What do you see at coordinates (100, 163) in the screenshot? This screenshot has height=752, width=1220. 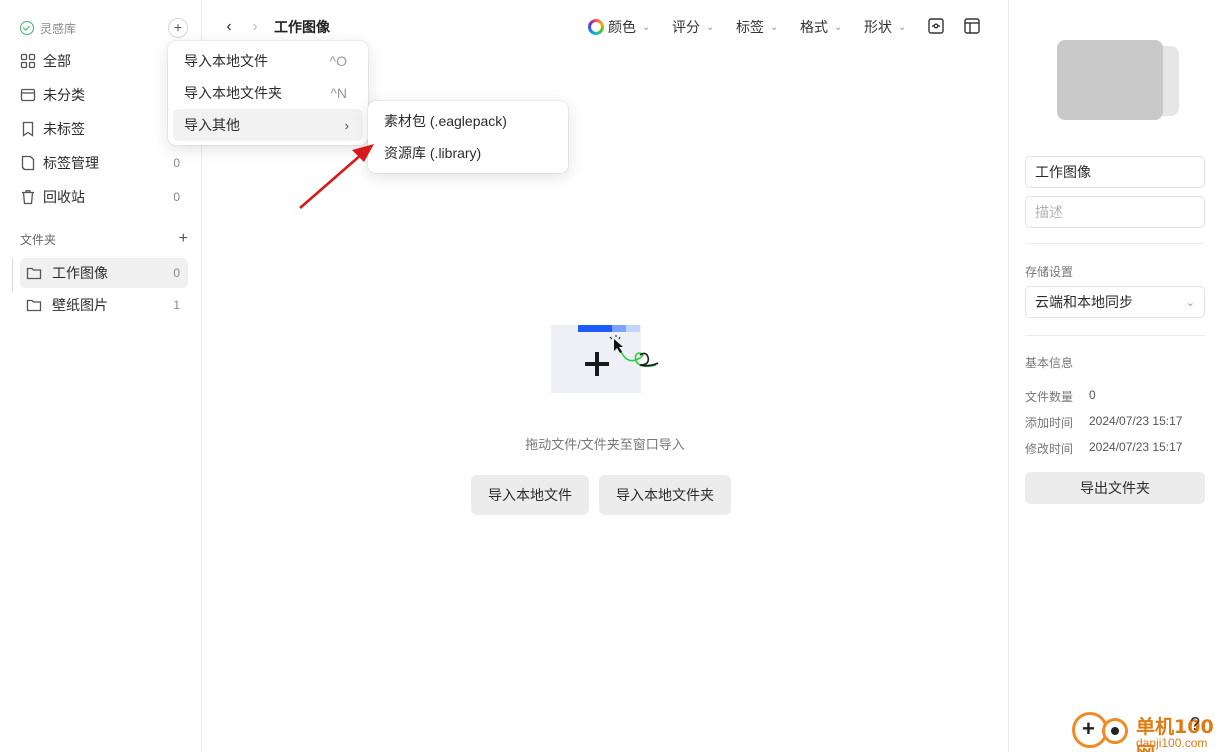 I see `sidebar-item-tag-management: 标签管理 0` at bounding box center [100, 163].